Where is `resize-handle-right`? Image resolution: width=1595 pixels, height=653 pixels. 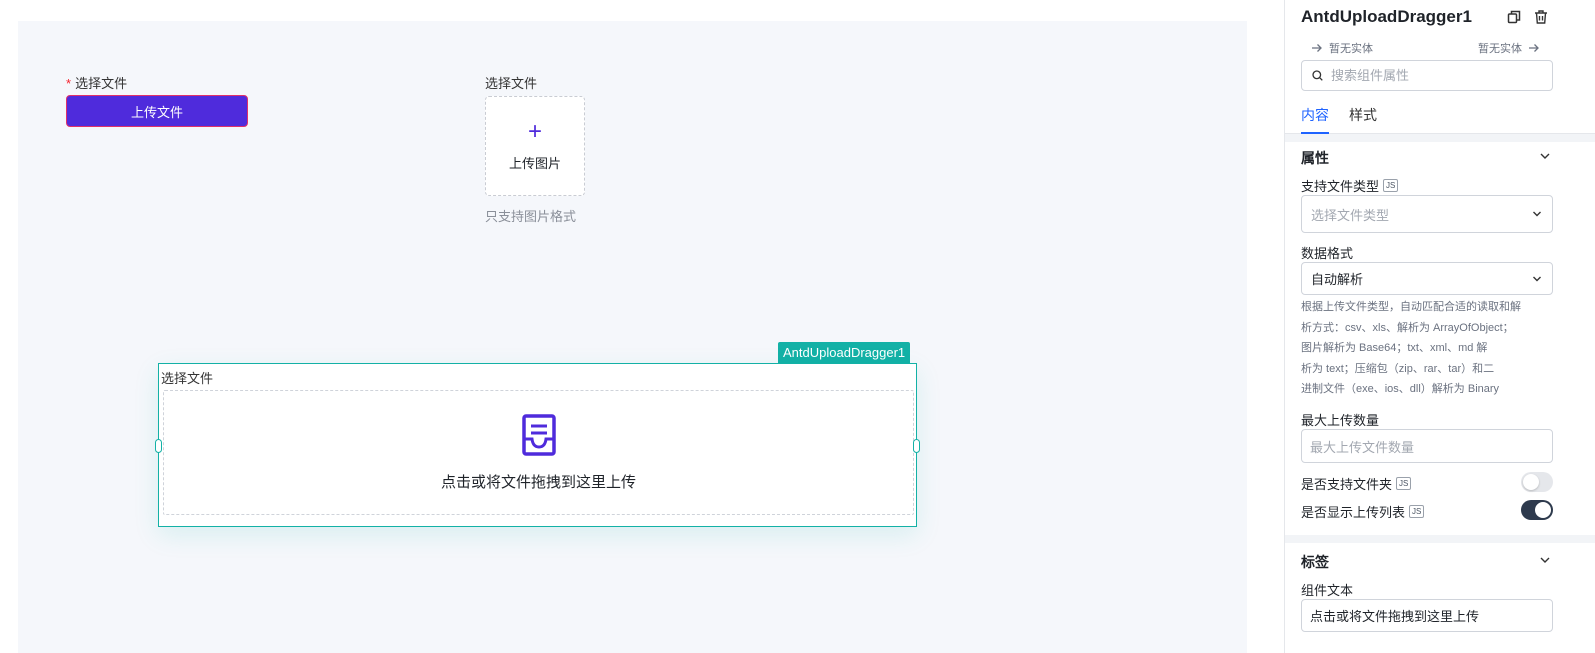 resize-handle-right is located at coordinates (916, 446).